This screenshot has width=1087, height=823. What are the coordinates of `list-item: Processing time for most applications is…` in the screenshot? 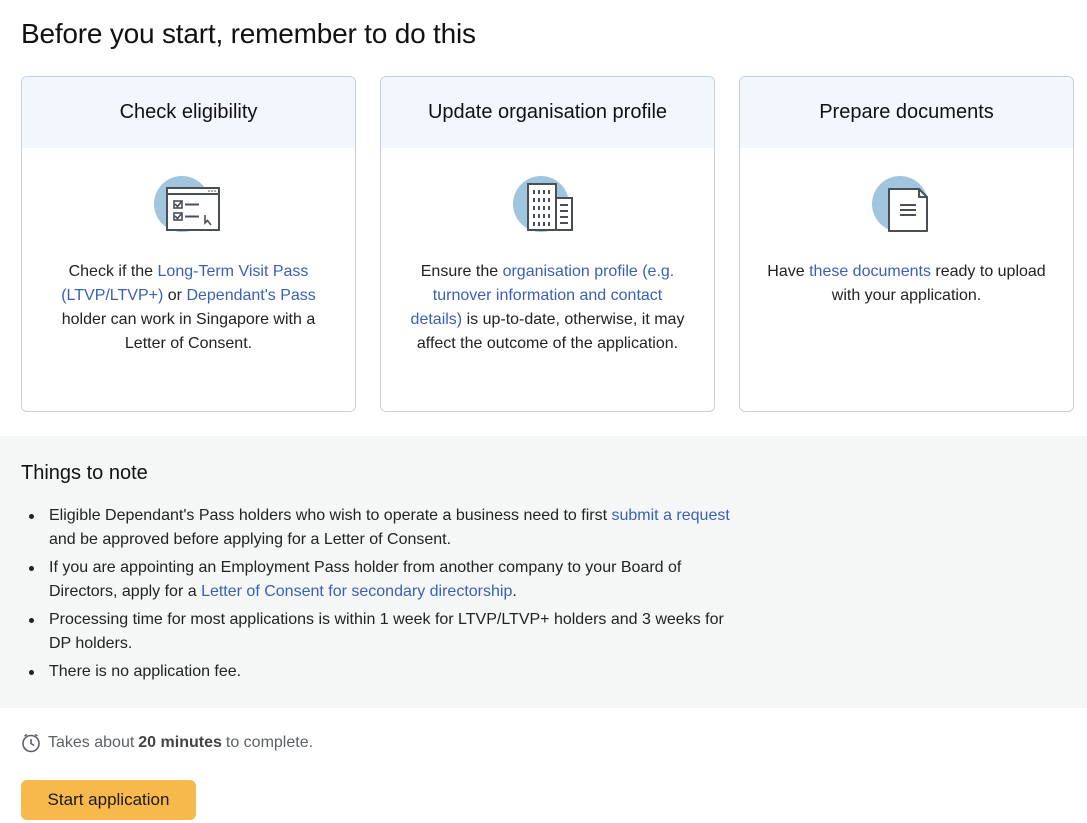 It's located at (381, 632).